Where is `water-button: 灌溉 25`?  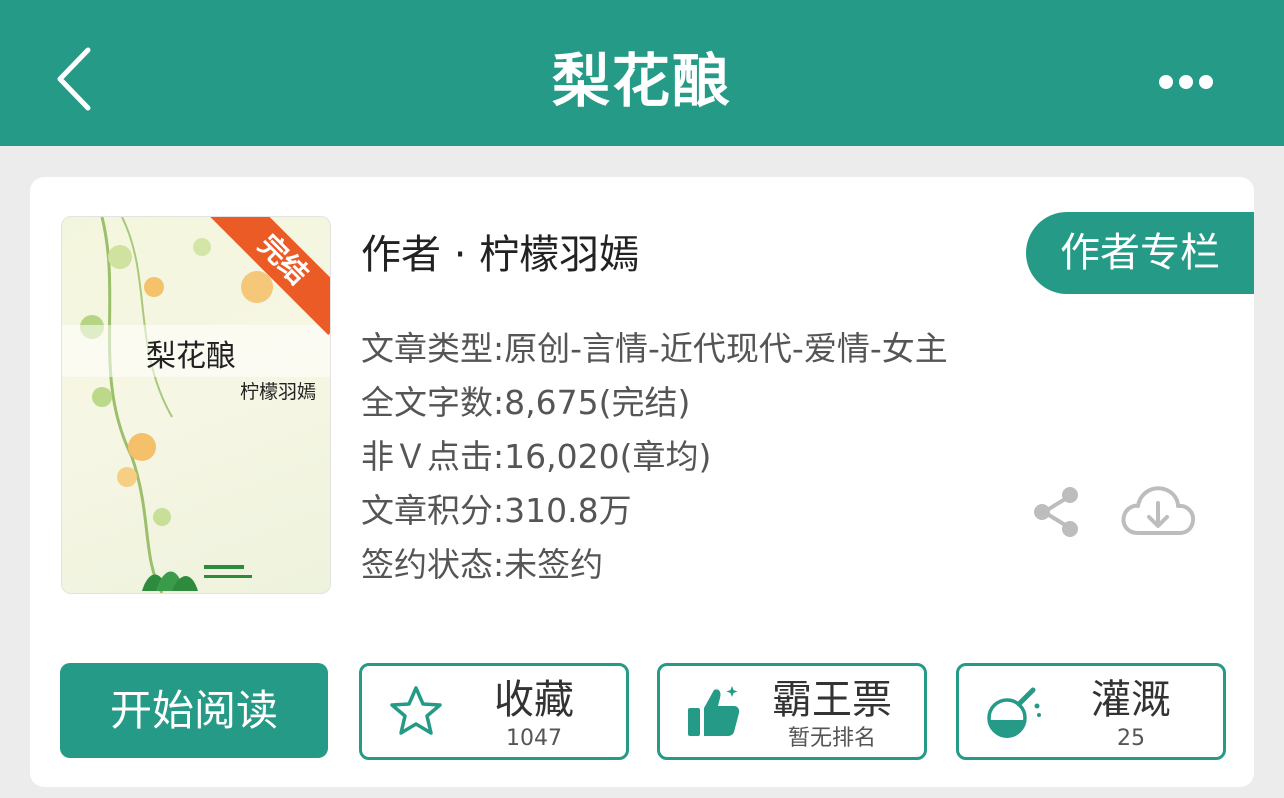 water-button: 灌溉 25 is located at coordinates (1091, 711).